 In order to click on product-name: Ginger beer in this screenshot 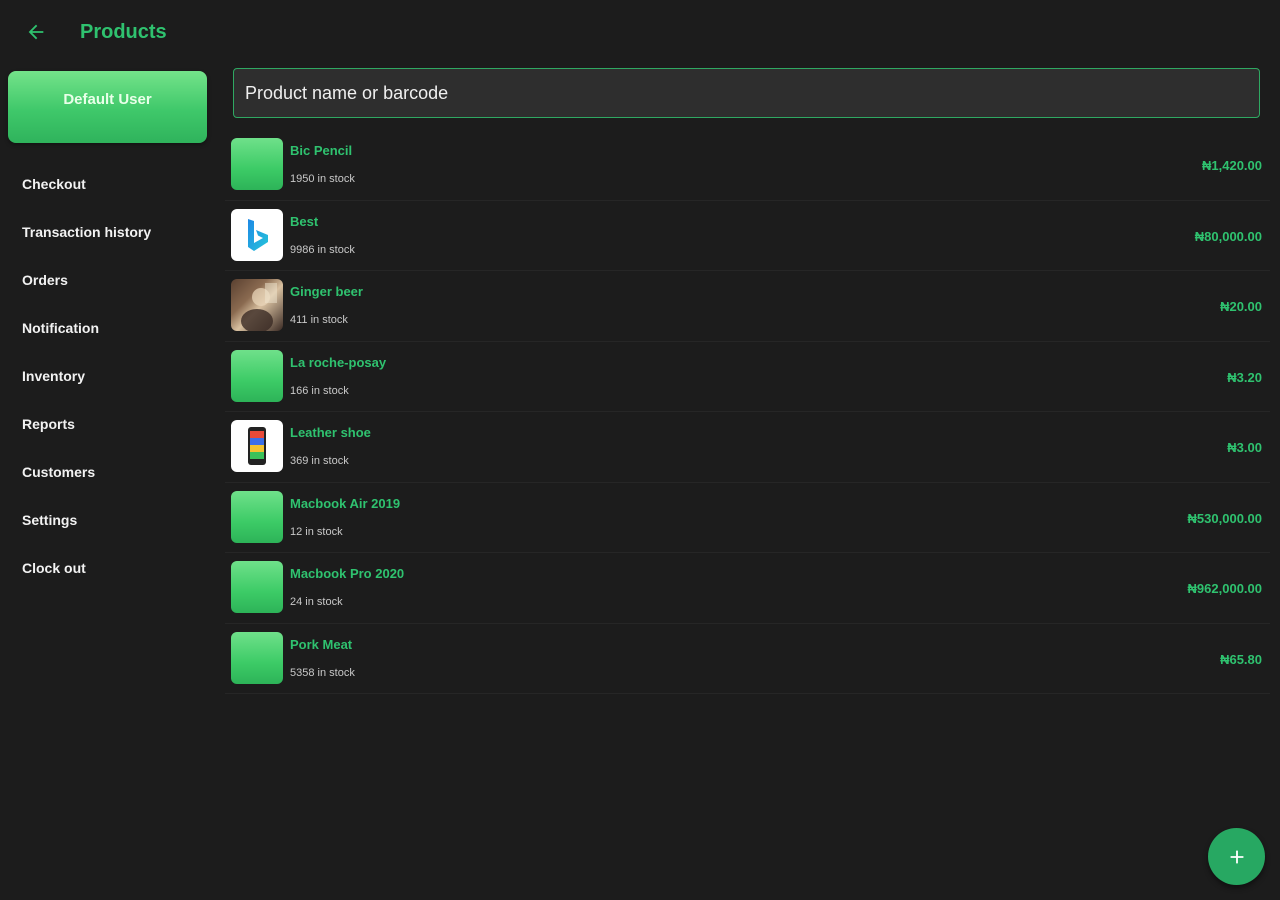, I will do `click(326, 291)`.